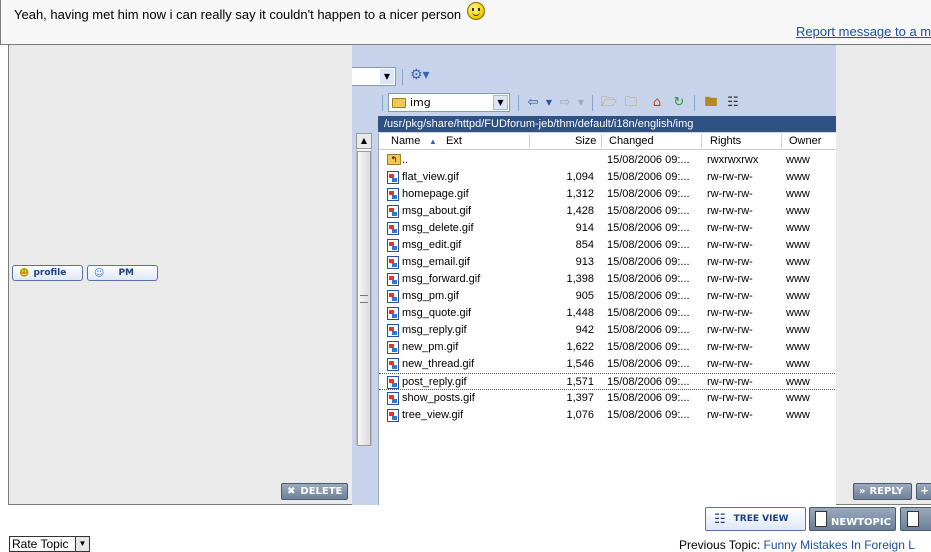 The image size is (931, 552). I want to click on column-ext: Ext, so click(454, 141).